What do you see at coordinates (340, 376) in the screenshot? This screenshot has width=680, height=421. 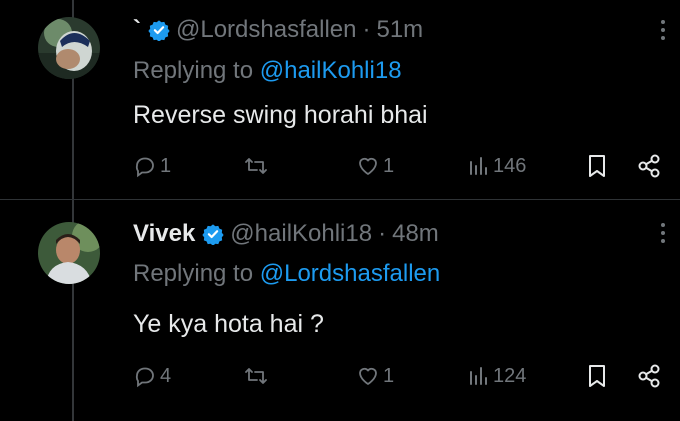 I see `action-bar: 4 1 124` at bounding box center [340, 376].